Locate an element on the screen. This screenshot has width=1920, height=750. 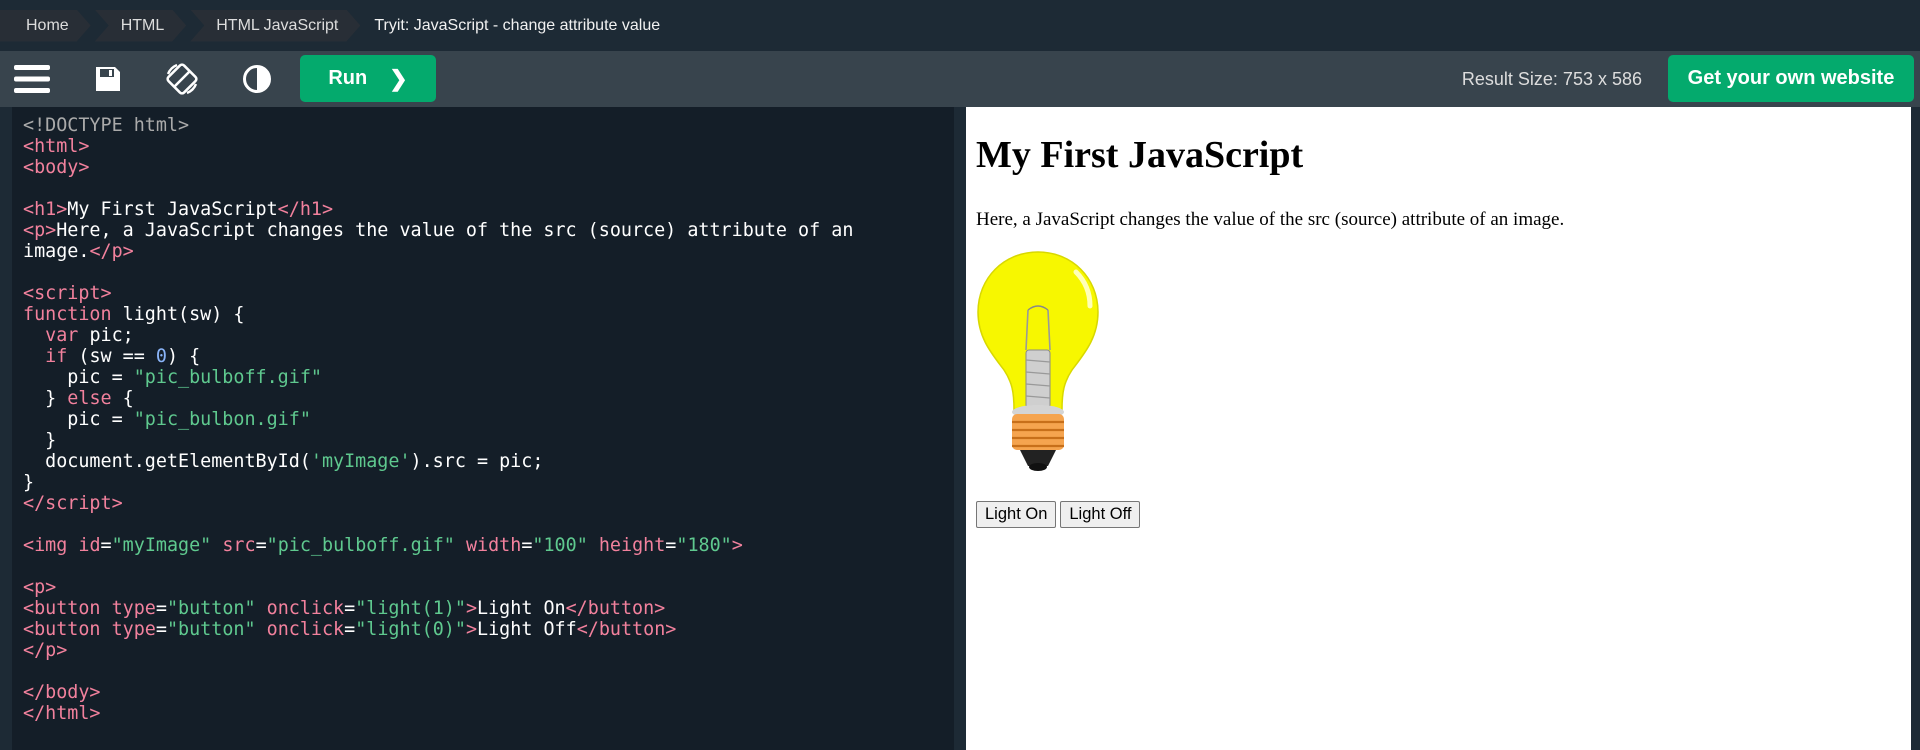
result-size: Result Size: 753 x 586 is located at coordinates (1551, 79).